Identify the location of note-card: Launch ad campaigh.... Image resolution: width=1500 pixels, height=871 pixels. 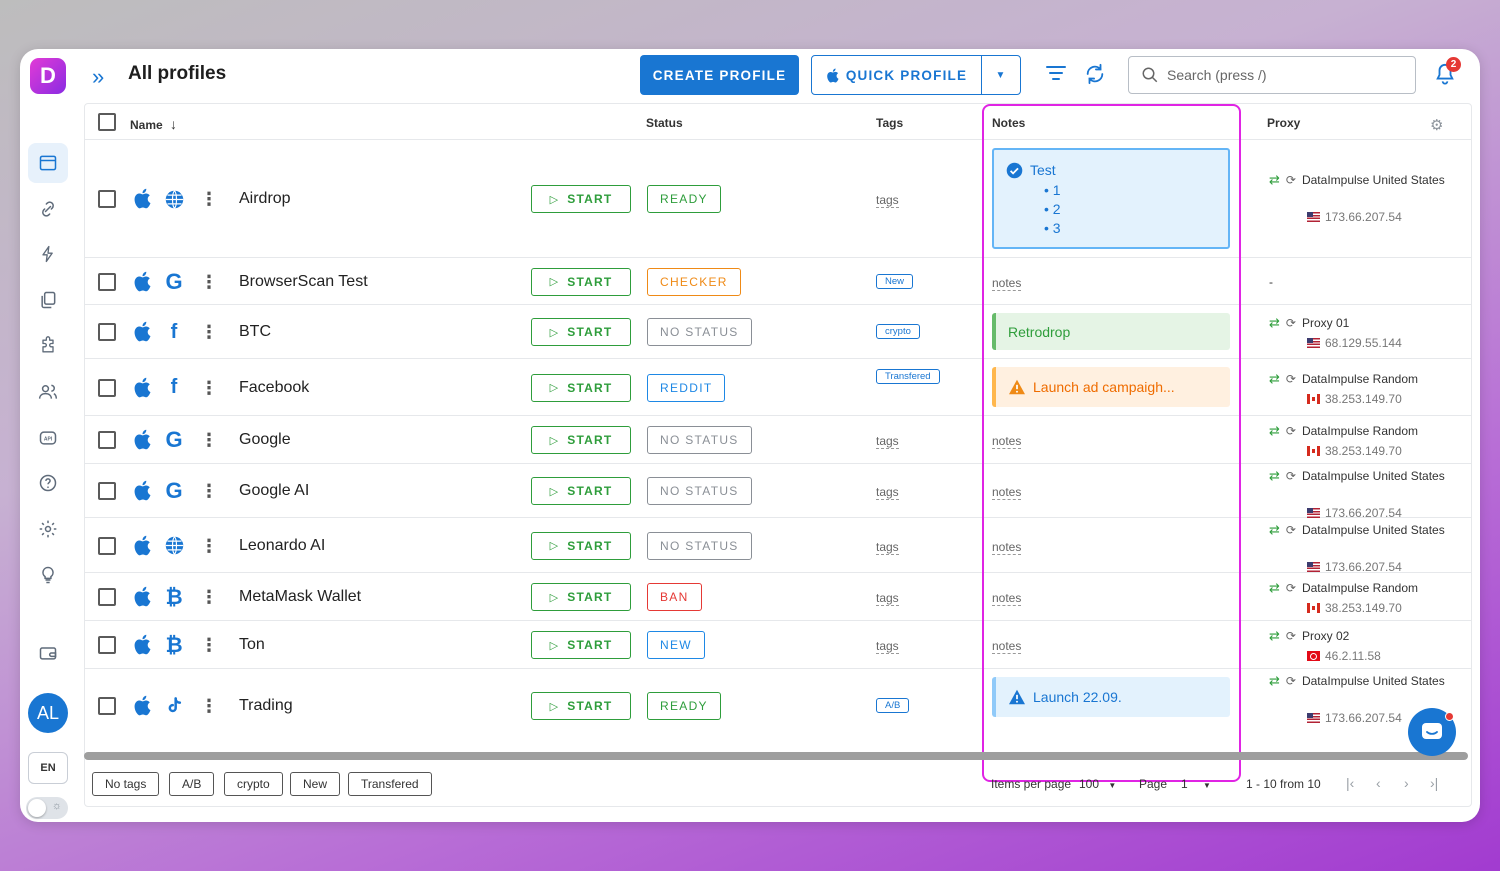
(1111, 387).